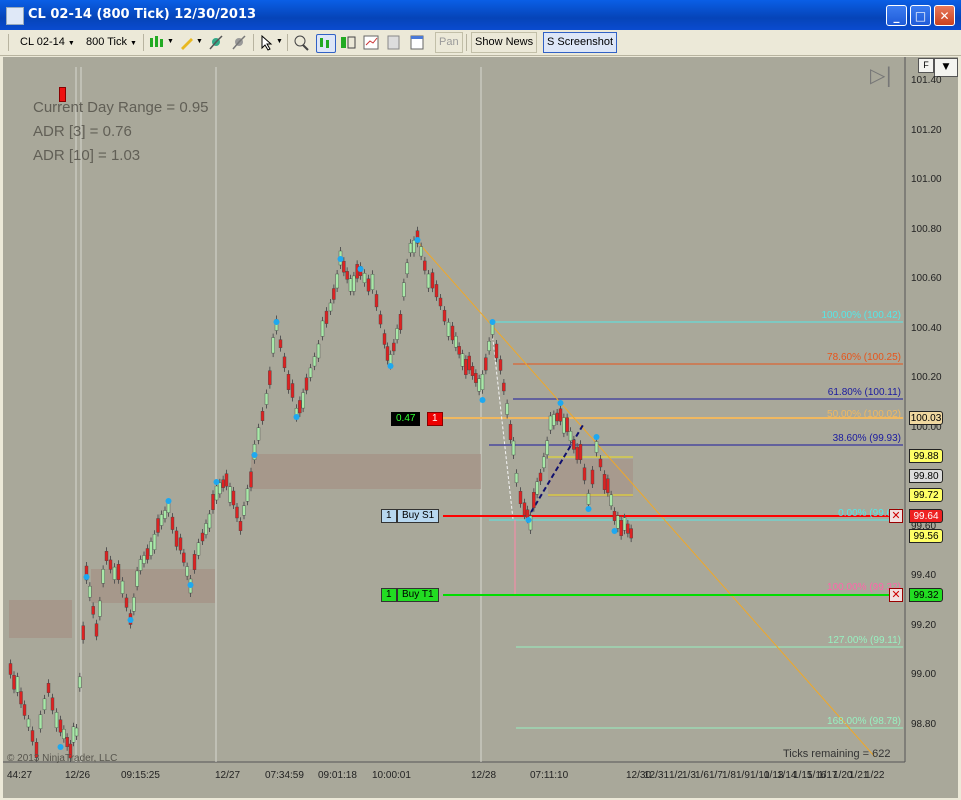  I want to click on show-news-button: Show News, so click(504, 42).